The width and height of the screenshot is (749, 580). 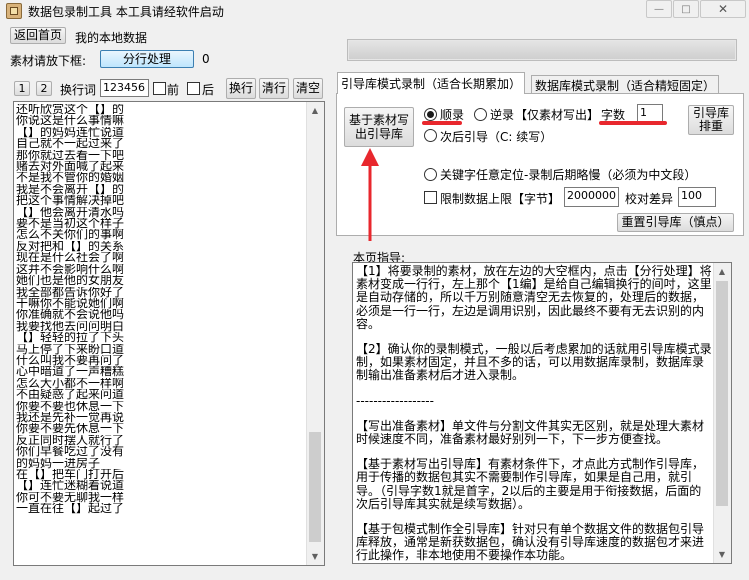 I want to click on next-step-radio, so click(x=430, y=135).